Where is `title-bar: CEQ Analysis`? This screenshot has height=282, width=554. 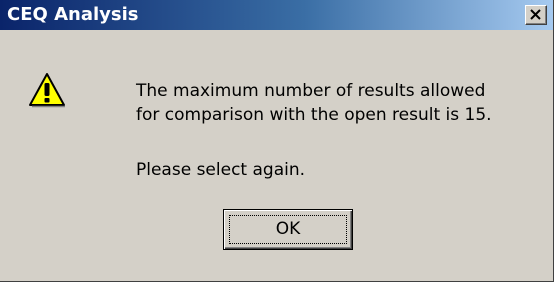 title-bar: CEQ Analysis is located at coordinates (276, 15).